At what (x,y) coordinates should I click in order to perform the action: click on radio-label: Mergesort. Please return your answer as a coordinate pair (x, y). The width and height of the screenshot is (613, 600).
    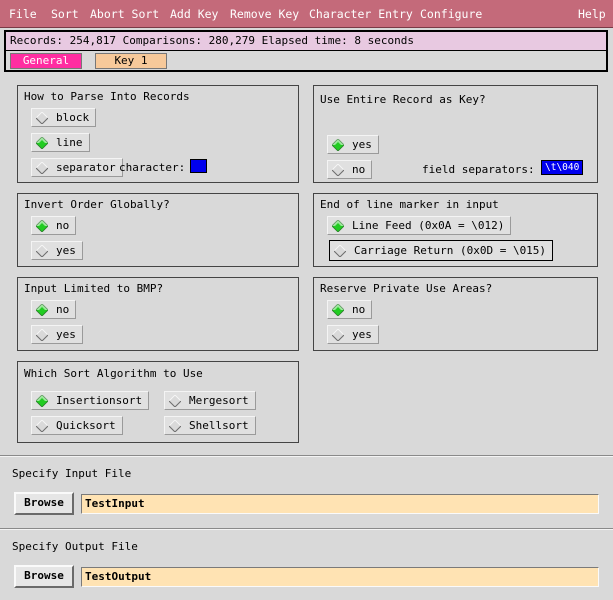
    Looking at the image, I should click on (219, 400).